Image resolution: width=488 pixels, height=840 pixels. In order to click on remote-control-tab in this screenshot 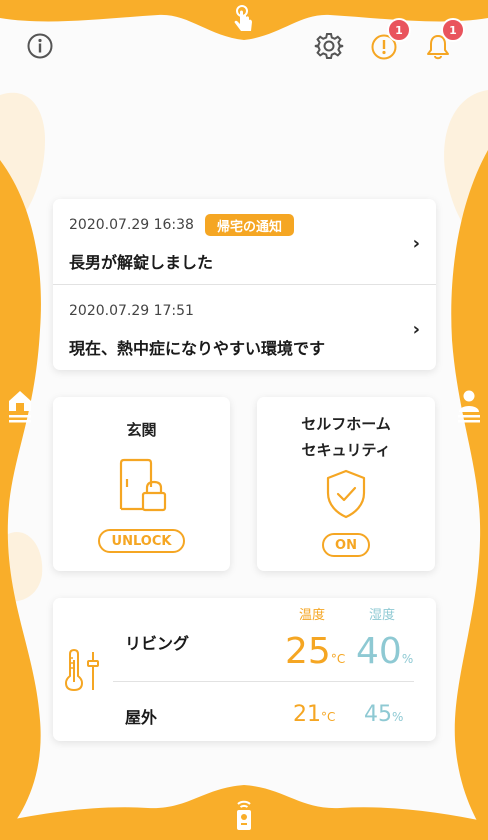, I will do `click(244, 815)`.